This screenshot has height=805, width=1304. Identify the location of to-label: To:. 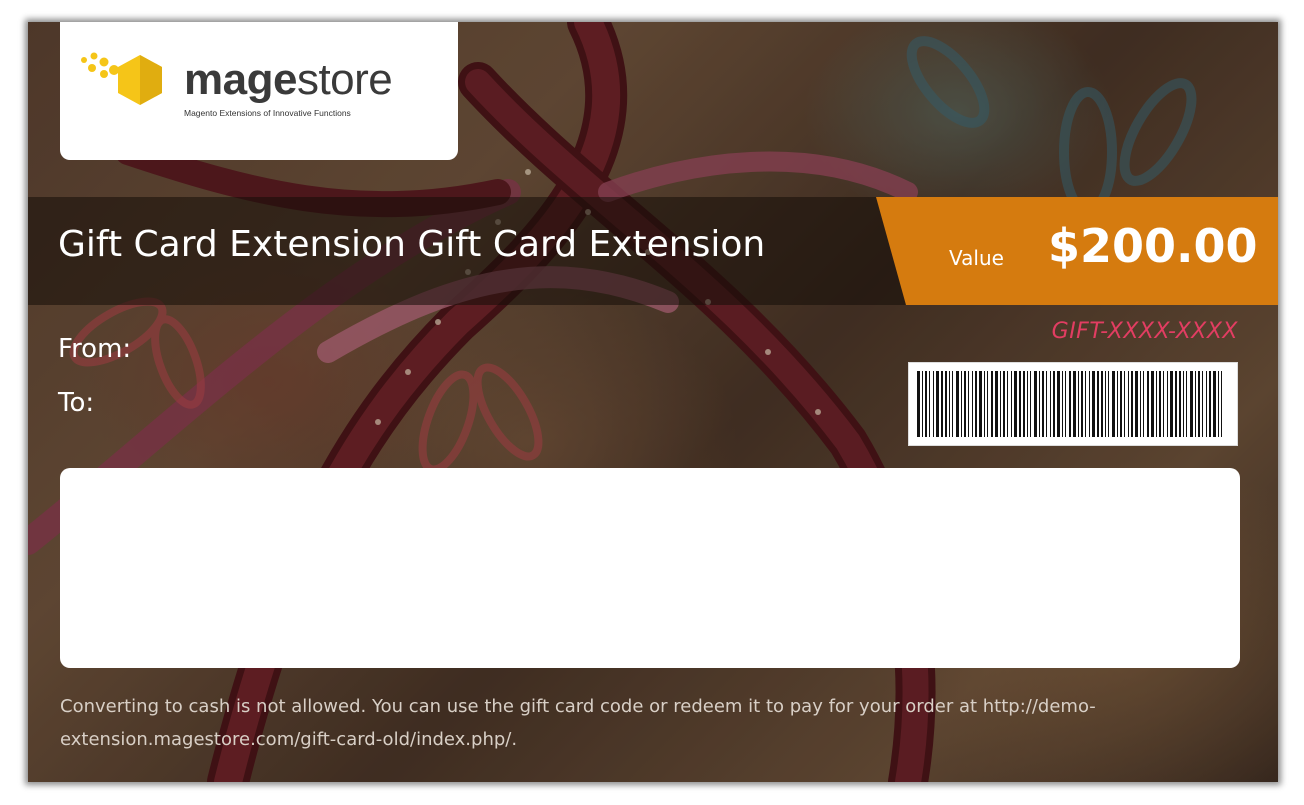
(76, 403).